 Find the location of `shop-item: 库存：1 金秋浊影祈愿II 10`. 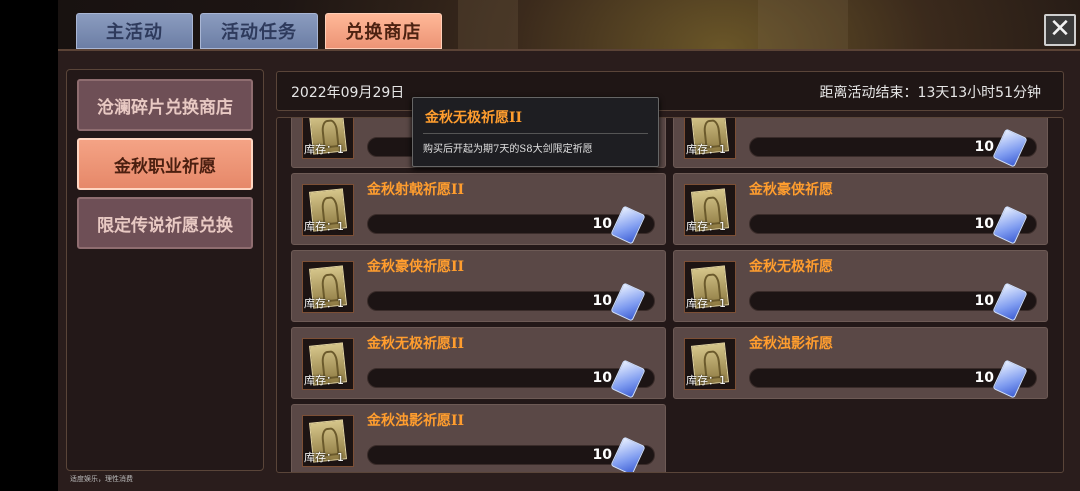

shop-item: 库存：1 金秋浊影祈愿II 10 is located at coordinates (478, 438).